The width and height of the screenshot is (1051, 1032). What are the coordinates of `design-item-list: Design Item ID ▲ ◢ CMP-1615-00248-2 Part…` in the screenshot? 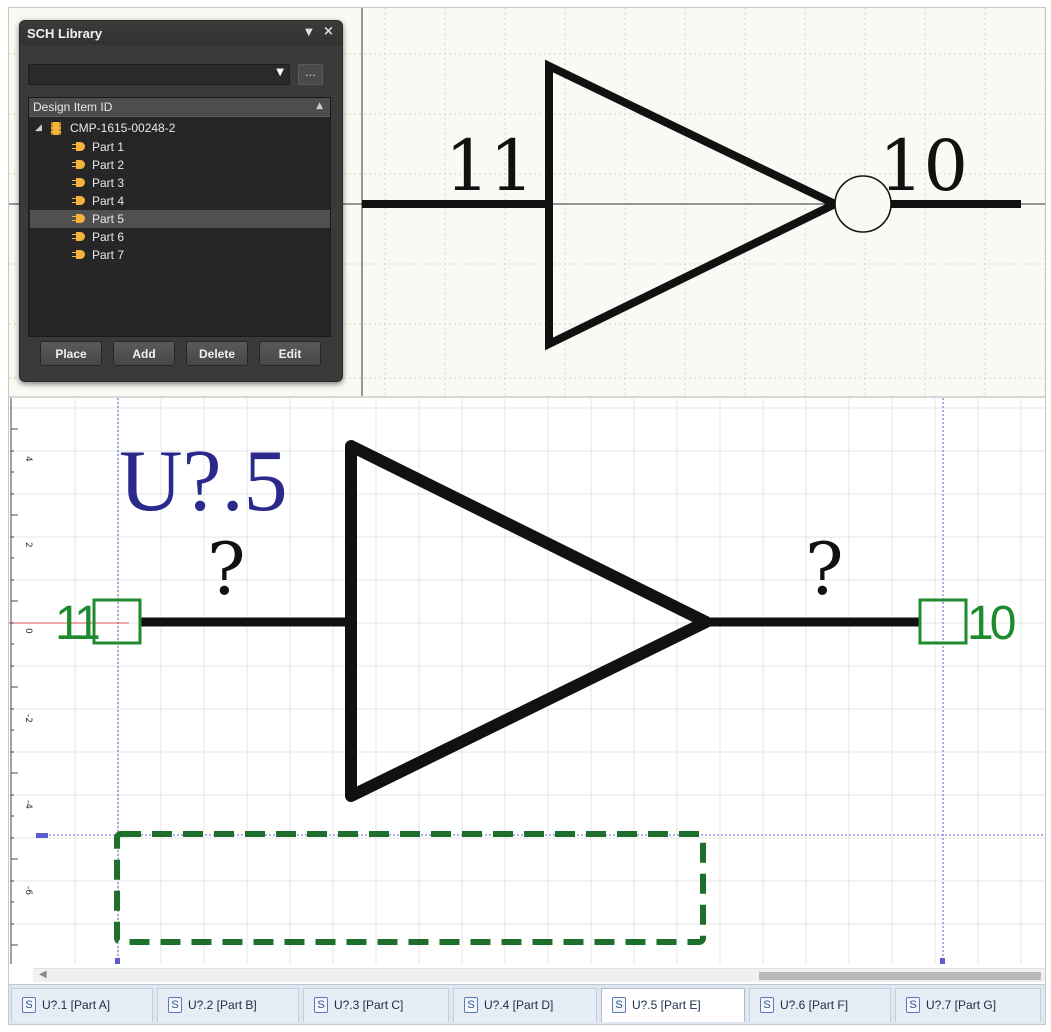 It's located at (179, 217).